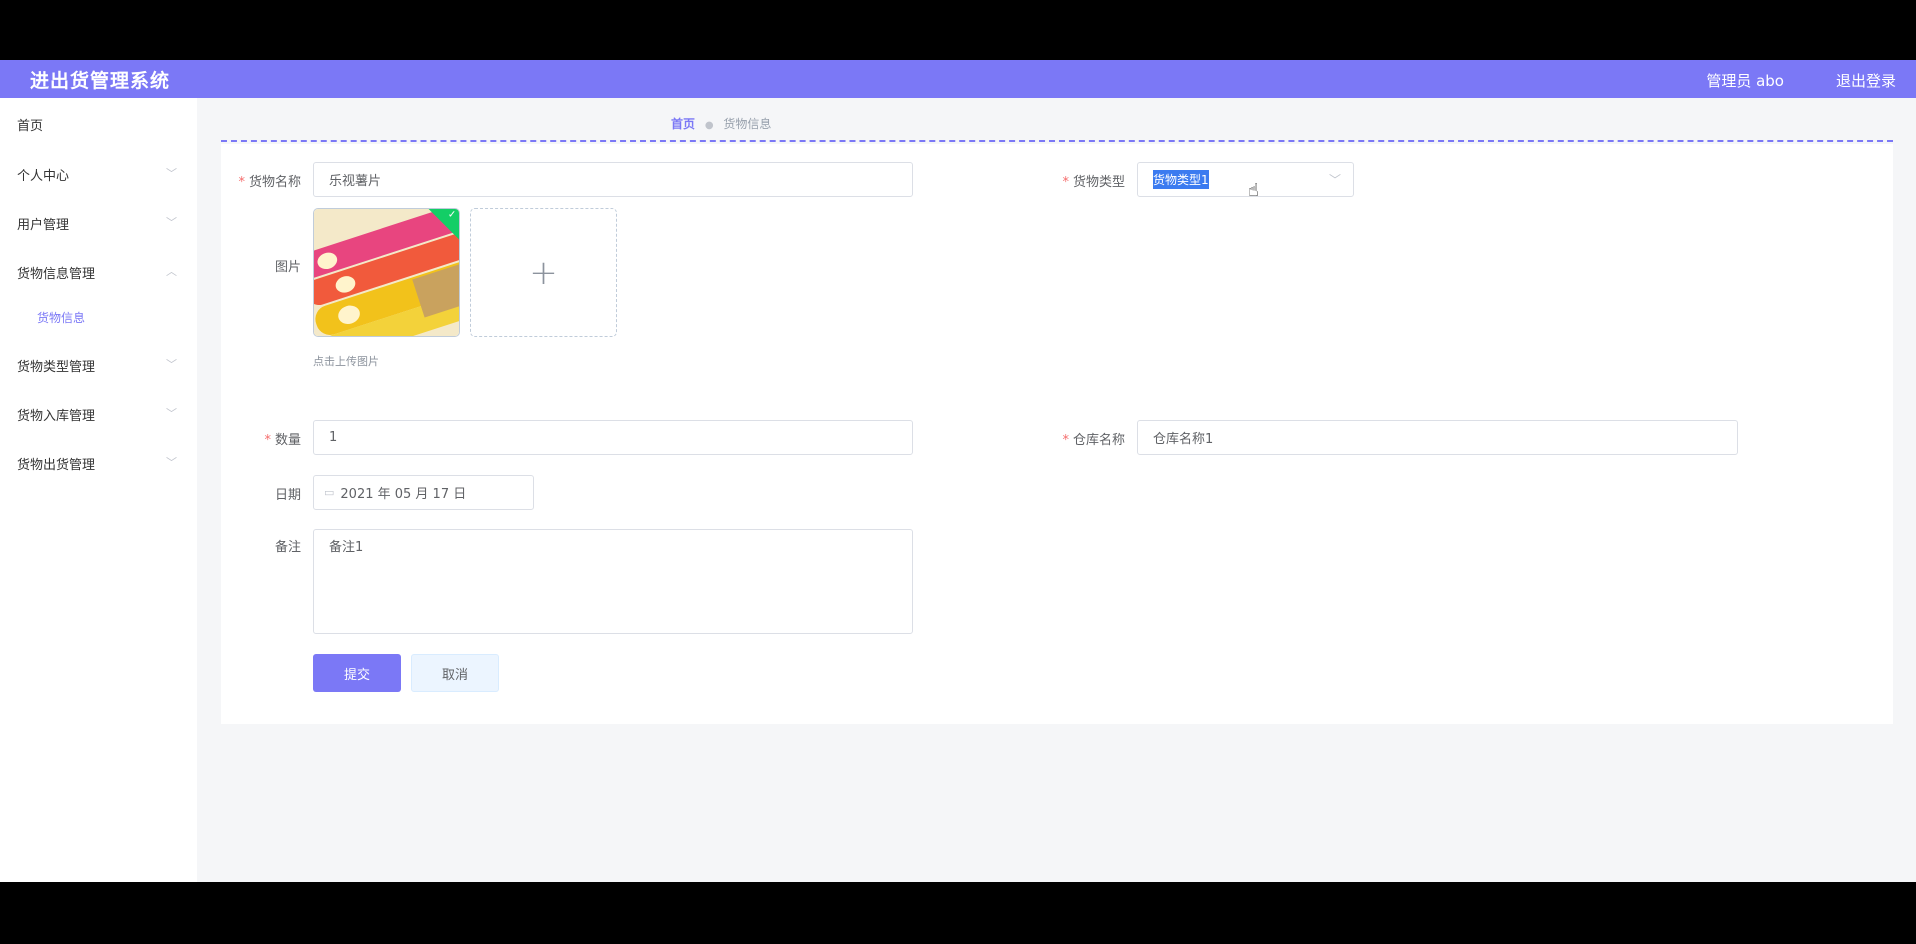 This screenshot has height=944, width=1916. I want to click on breadcrumb: 首页 ● 货物信息, so click(721, 123).